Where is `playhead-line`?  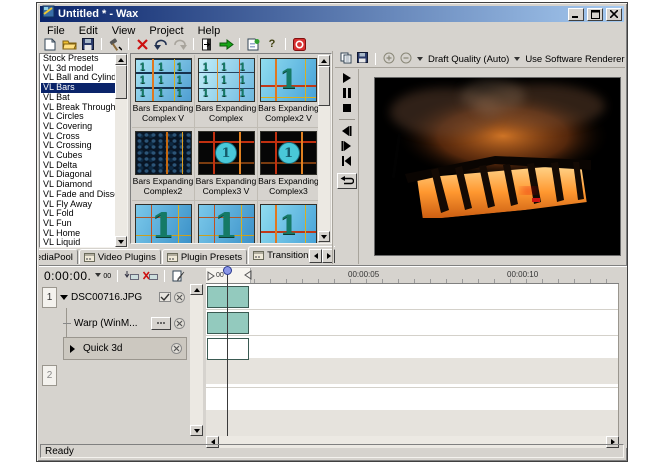 playhead-line is located at coordinates (227, 352).